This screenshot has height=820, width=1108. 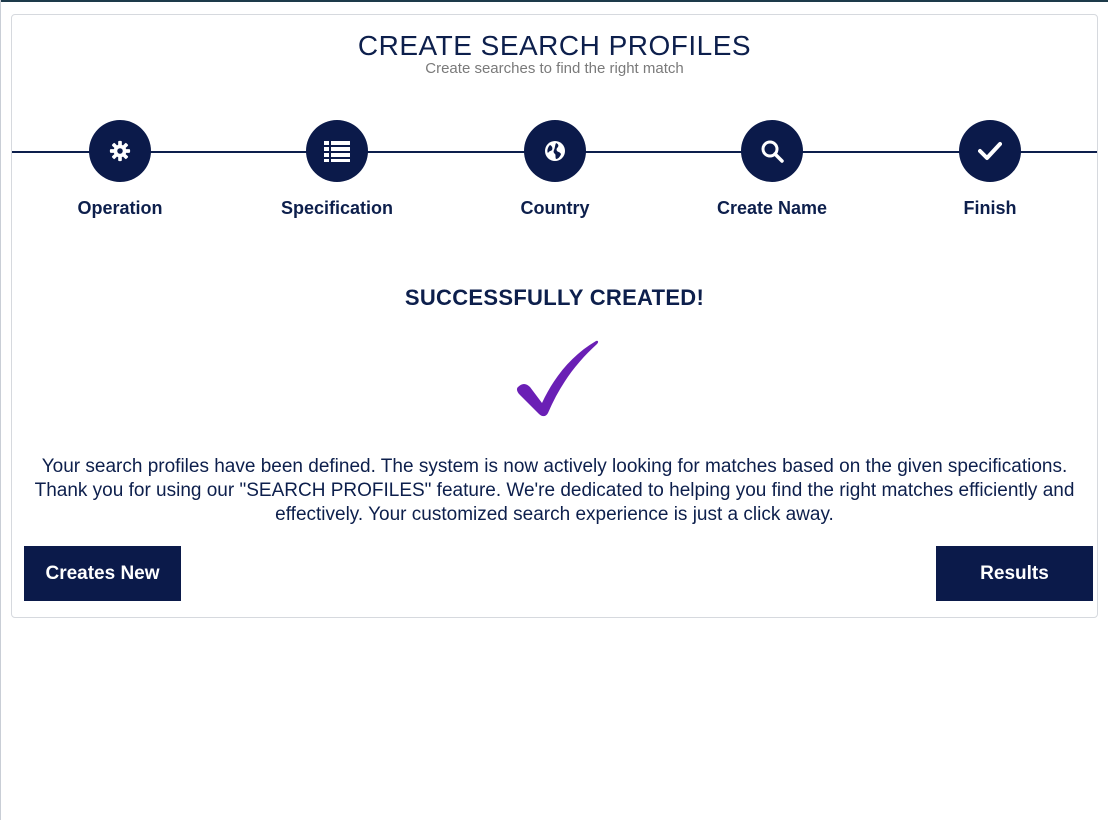 What do you see at coordinates (120, 208) in the screenshot?
I see `step-label-operation: Operation` at bounding box center [120, 208].